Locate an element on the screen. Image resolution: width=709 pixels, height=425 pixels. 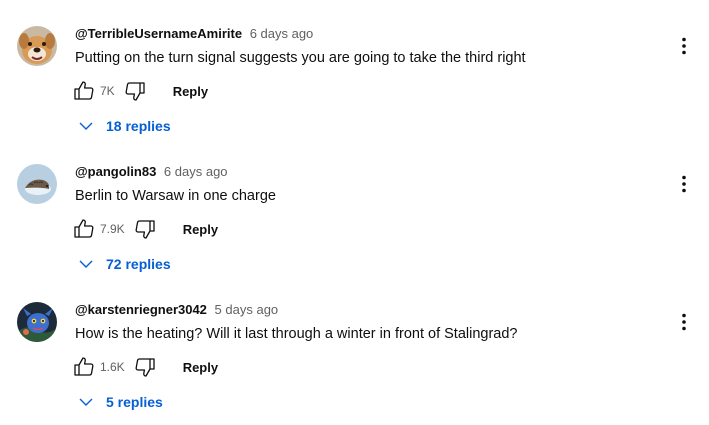
comment-actions: 7K Reply is located at coordinates (140, 91).